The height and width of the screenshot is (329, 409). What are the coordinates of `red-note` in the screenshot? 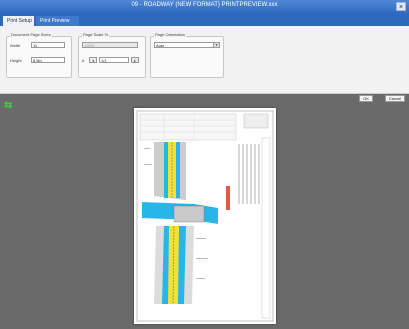 It's located at (228, 198).